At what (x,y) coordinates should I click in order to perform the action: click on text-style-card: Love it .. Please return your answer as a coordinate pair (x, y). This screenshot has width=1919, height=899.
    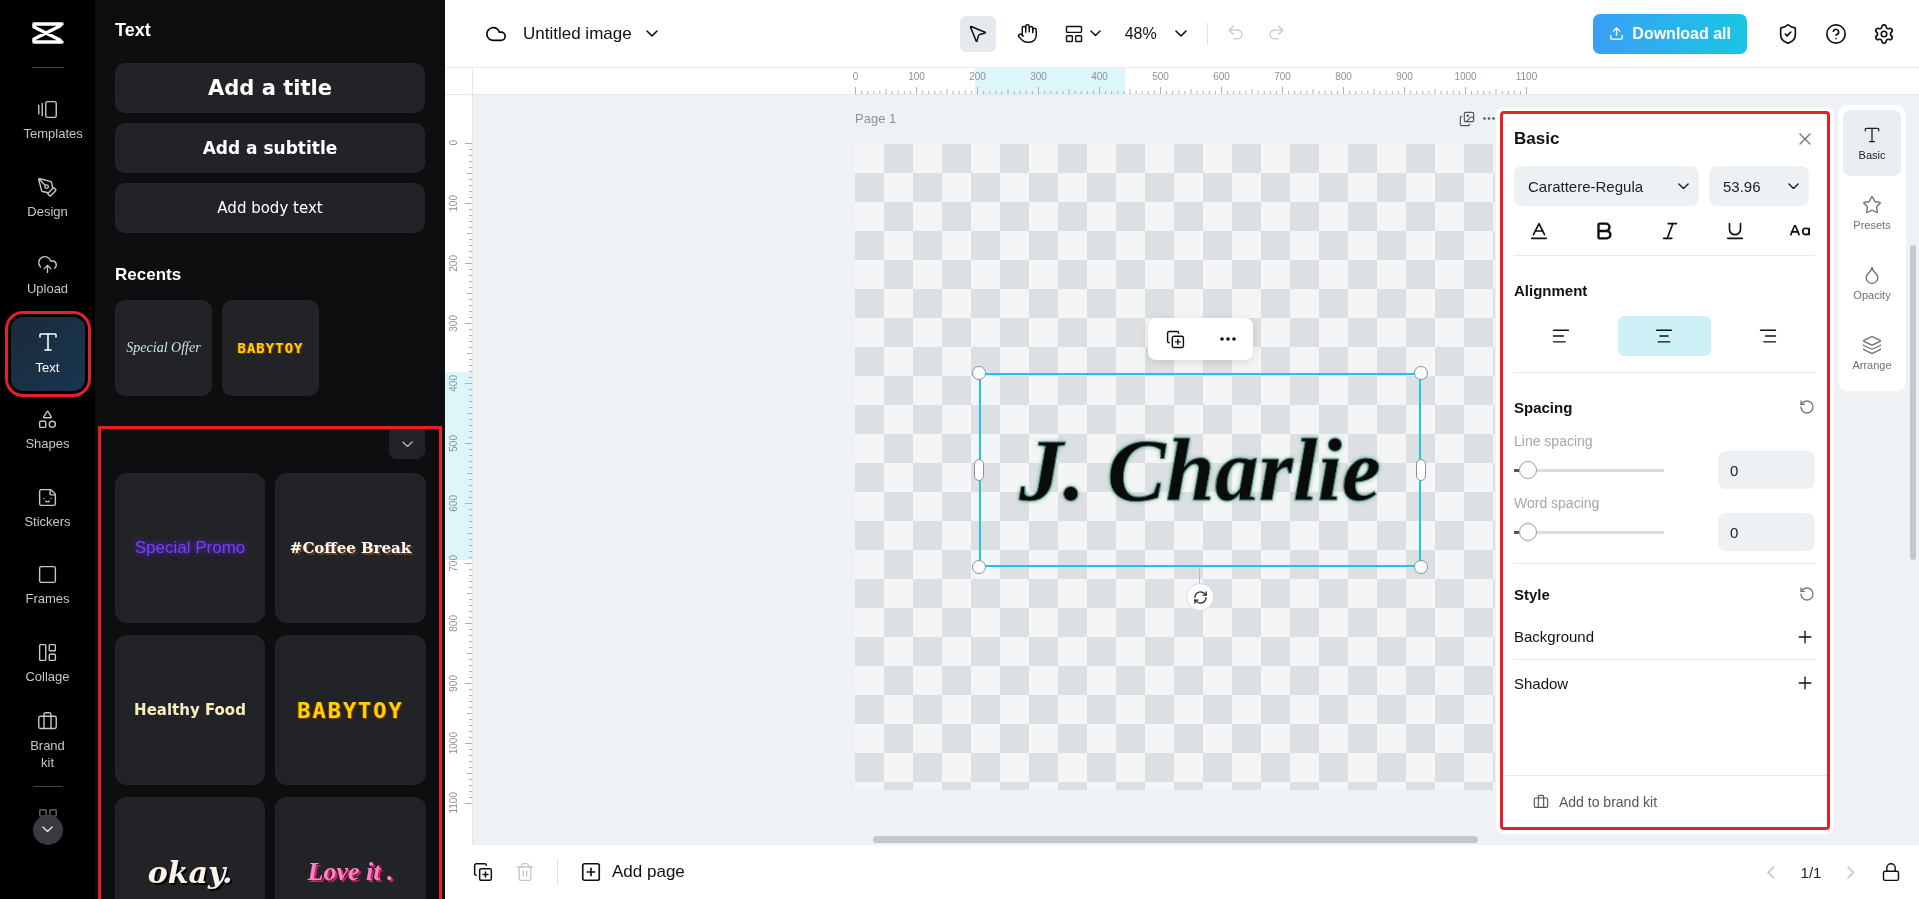
    Looking at the image, I should click on (350, 848).